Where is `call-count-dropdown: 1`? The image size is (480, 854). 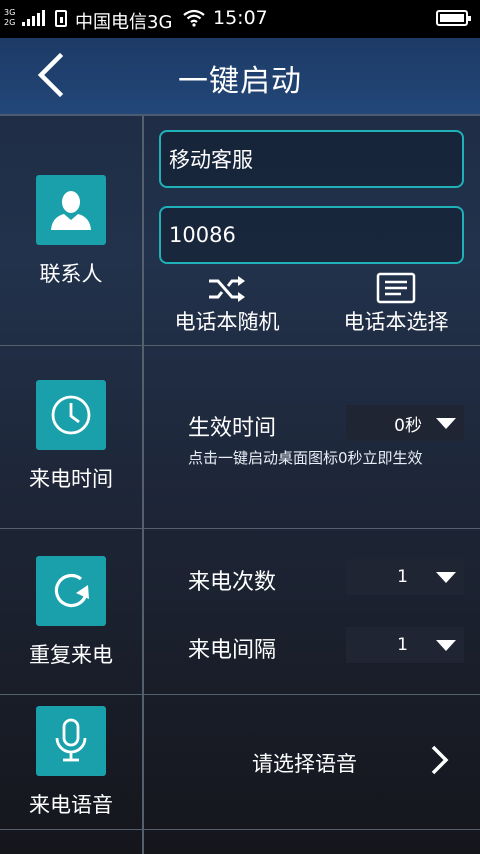 call-count-dropdown: 1 is located at coordinates (405, 577).